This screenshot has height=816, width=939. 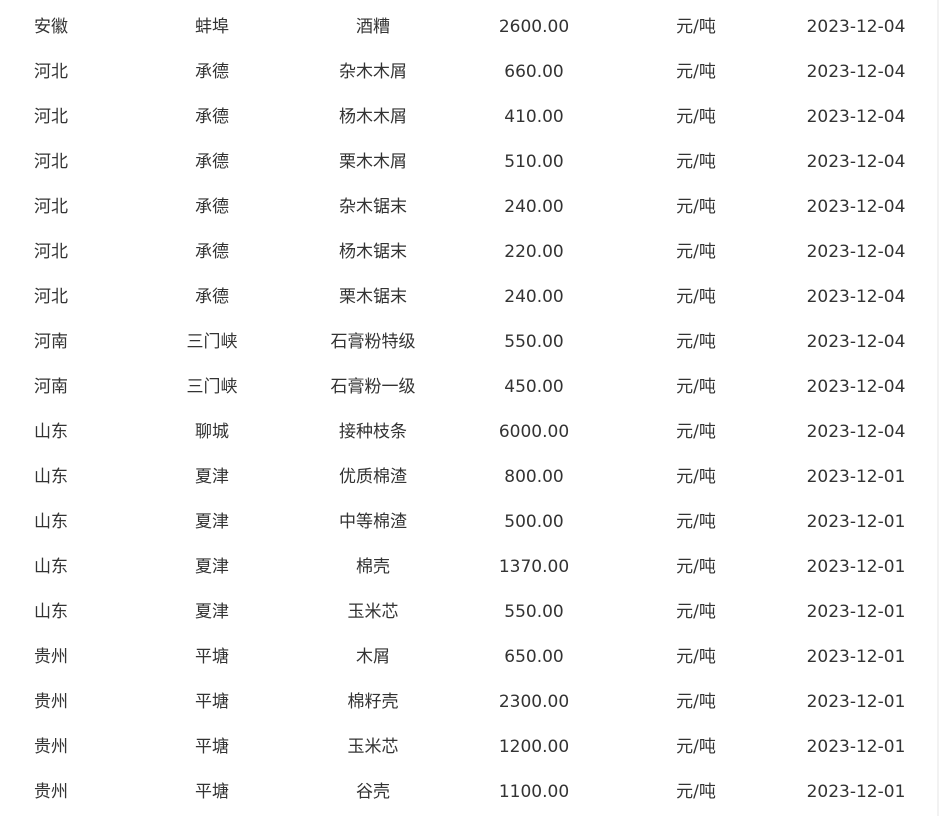 What do you see at coordinates (373, 117) in the screenshot?
I see `item-cell: 杨木木屑` at bounding box center [373, 117].